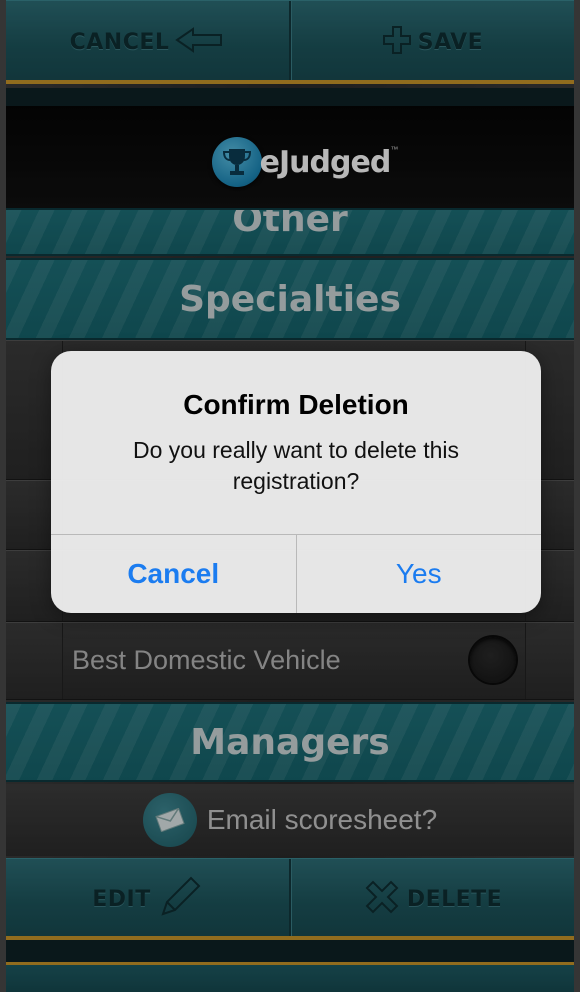 Image resolution: width=580 pixels, height=992 pixels. Describe the element at coordinates (296, 404) in the screenshot. I see `dialog-title: Confirm Deletion` at that location.